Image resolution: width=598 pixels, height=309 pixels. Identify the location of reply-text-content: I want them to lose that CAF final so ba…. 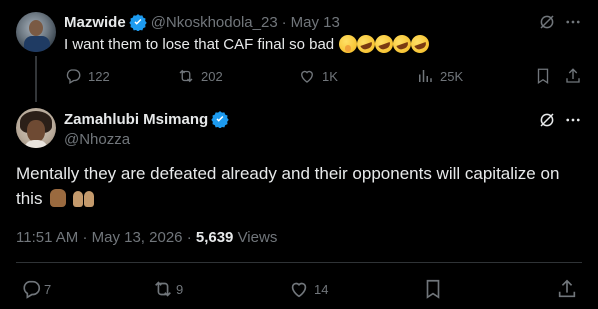
(199, 44).